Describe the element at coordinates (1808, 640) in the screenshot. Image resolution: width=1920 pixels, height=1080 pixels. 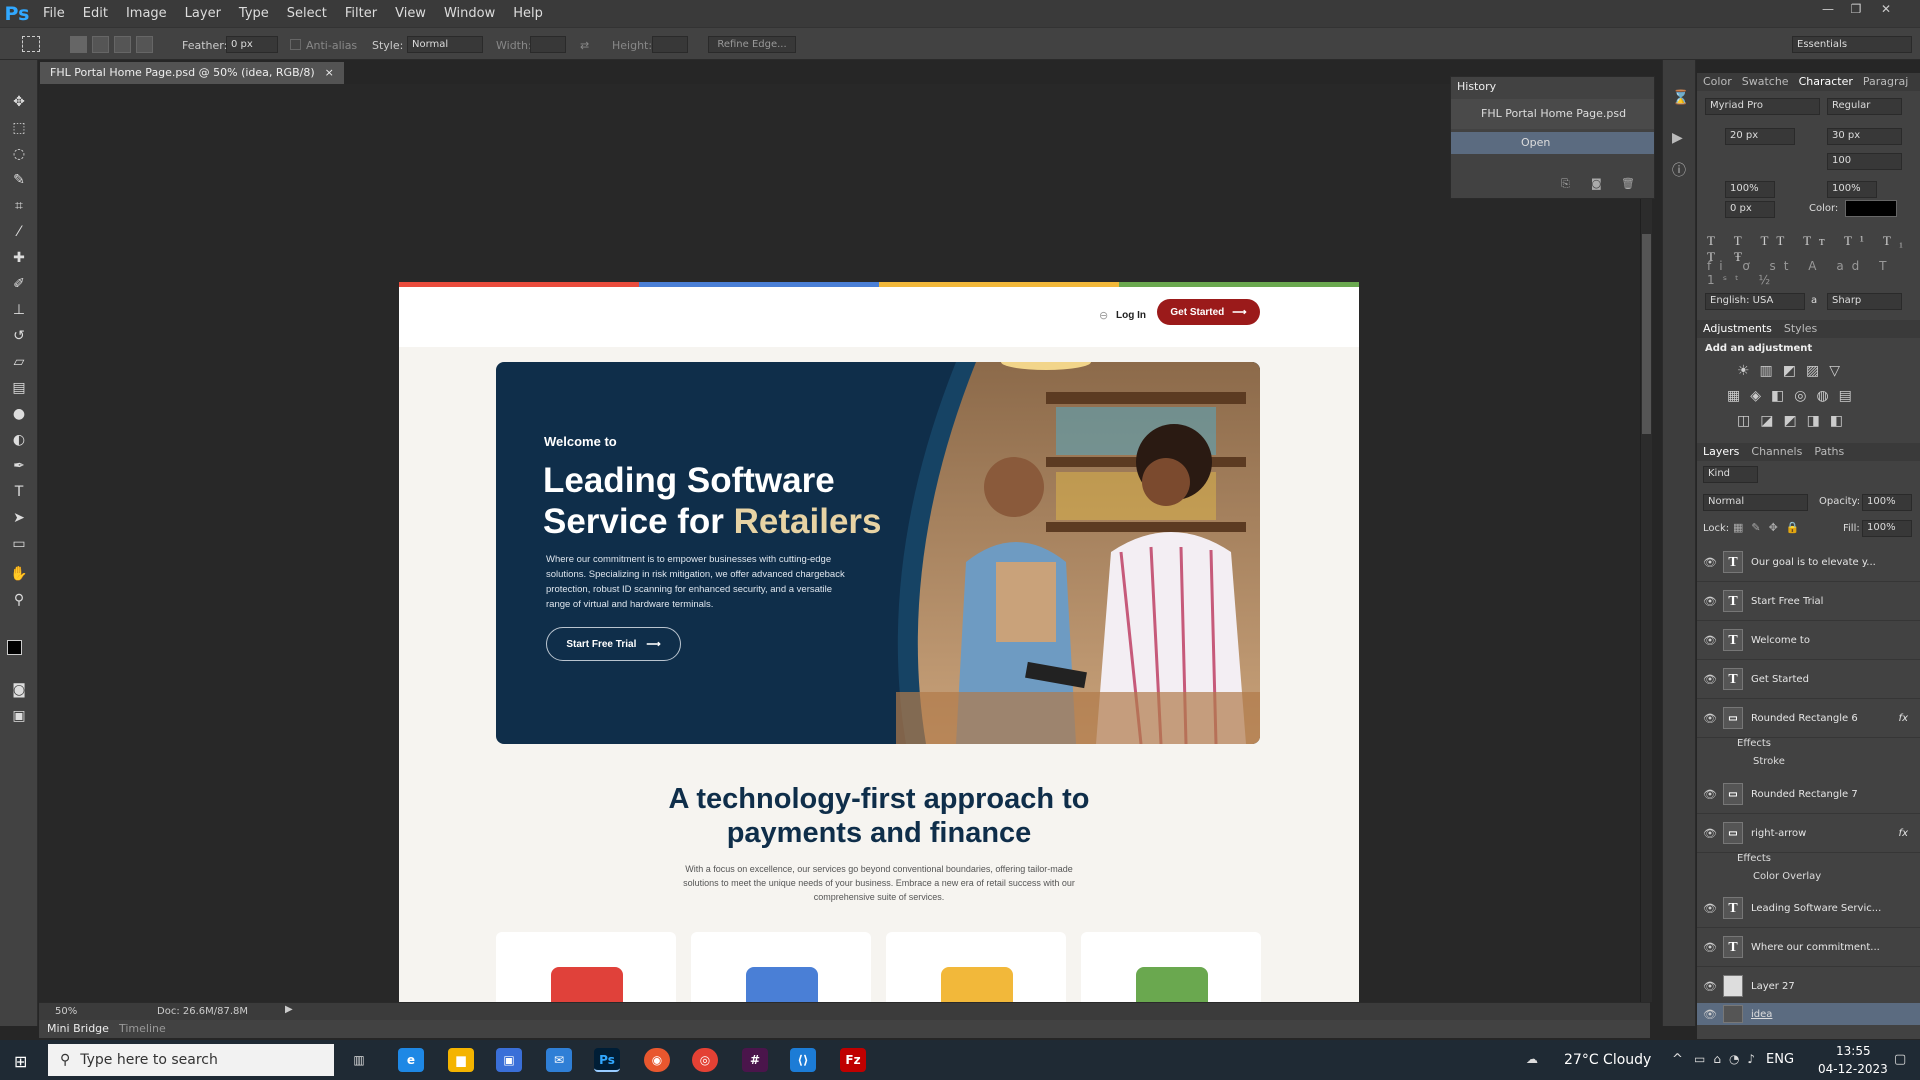
I see `layer-row: 👁 T Welcome to` at that location.